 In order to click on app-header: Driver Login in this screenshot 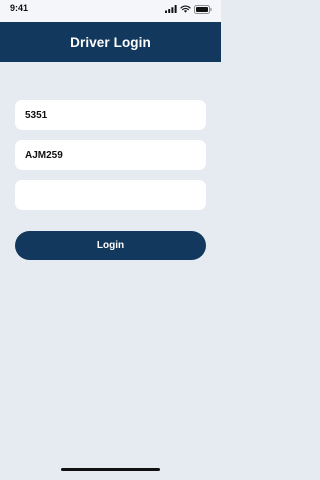, I will do `click(110, 42)`.